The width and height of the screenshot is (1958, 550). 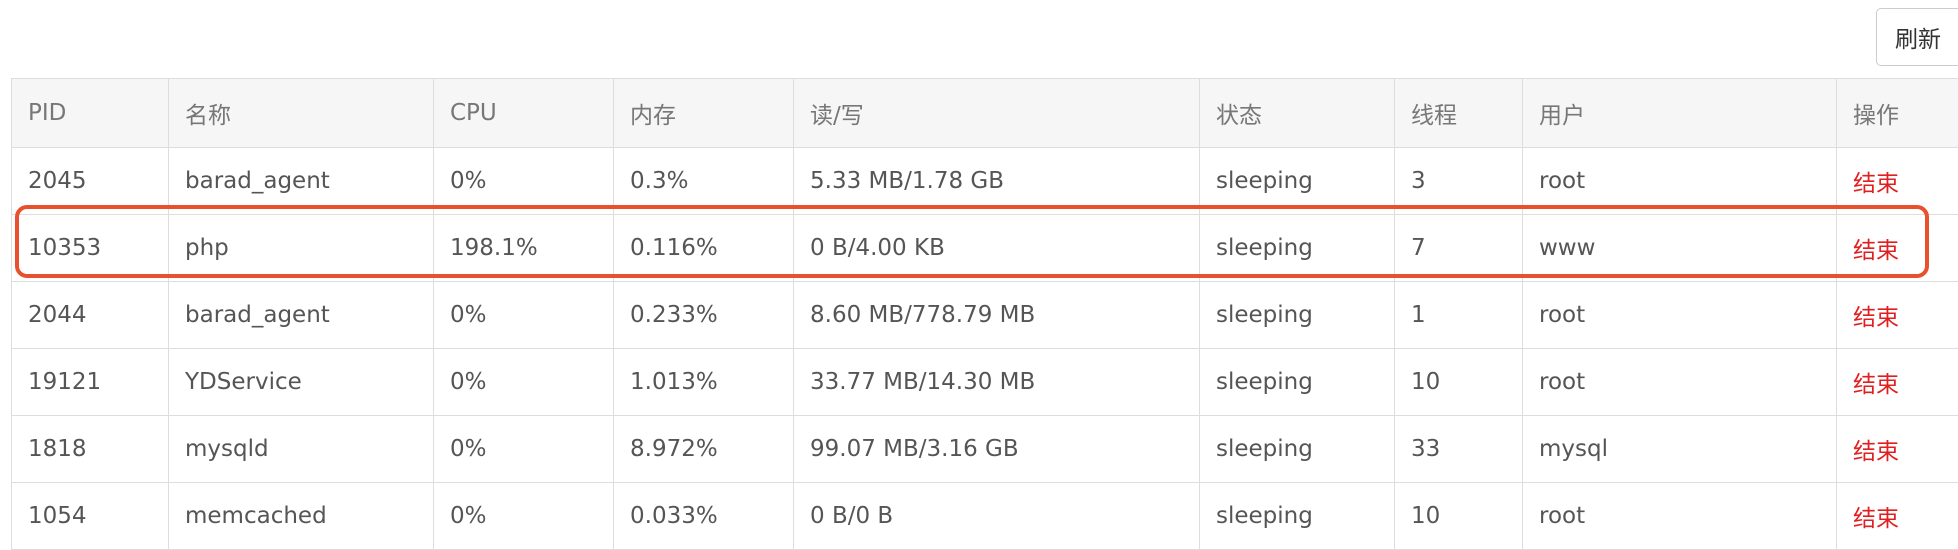 I want to click on refresh-button: 刷新, so click(x=1917, y=37).